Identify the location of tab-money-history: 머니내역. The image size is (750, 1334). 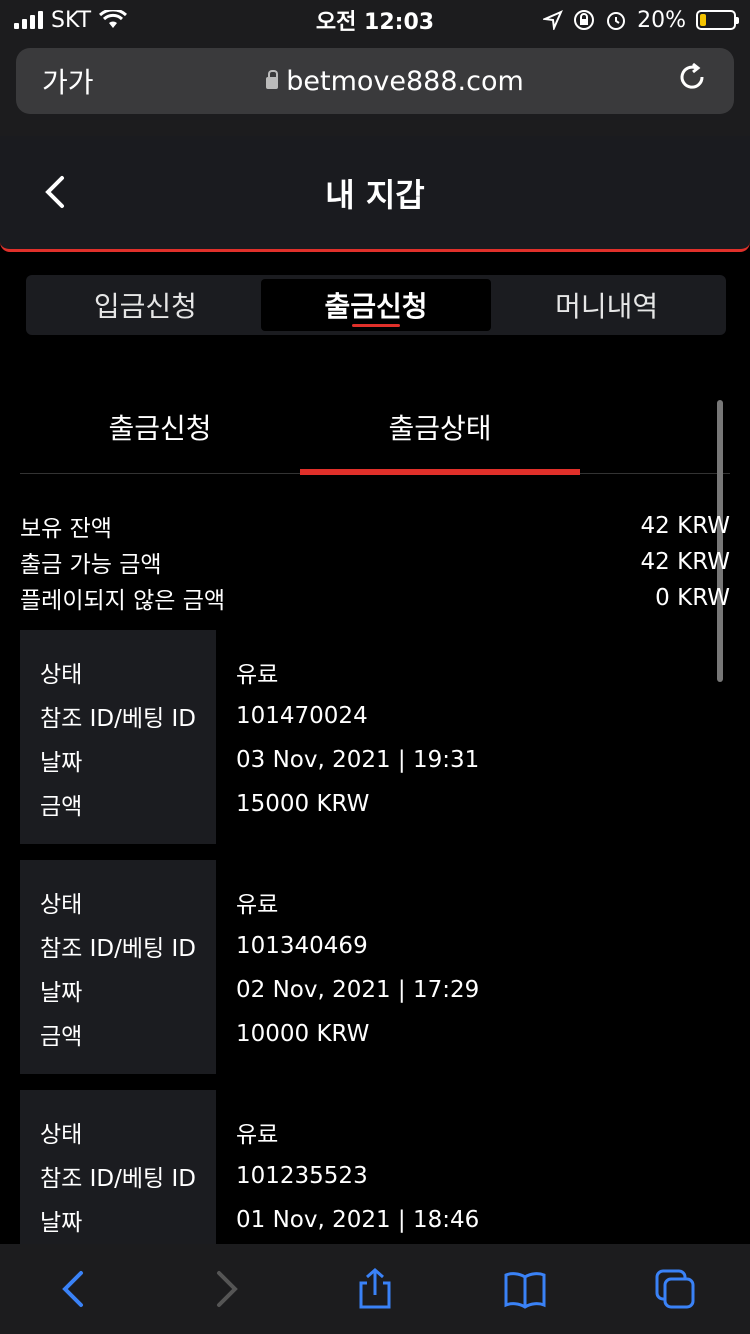
(606, 305).